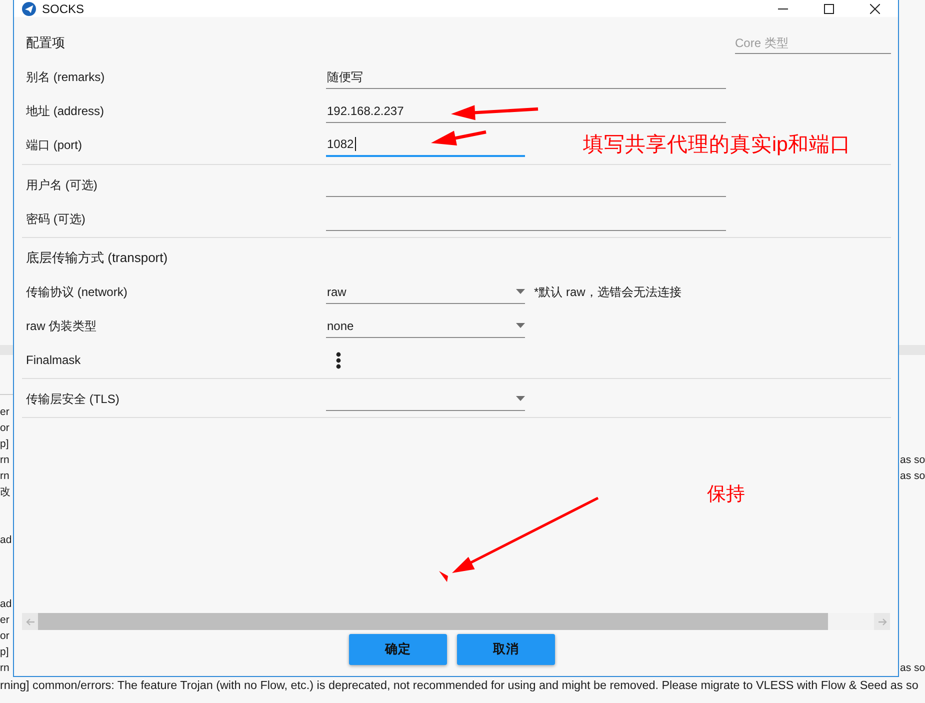 The image size is (925, 703). Describe the element at coordinates (63, 9) in the screenshot. I see `window-title: SOCKS` at that location.